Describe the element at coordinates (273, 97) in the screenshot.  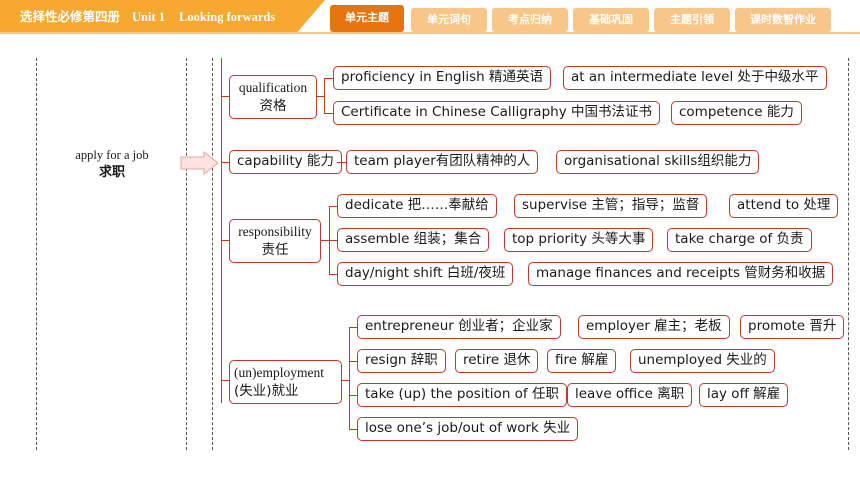
I see `category-qualification: qualification 资格` at that location.